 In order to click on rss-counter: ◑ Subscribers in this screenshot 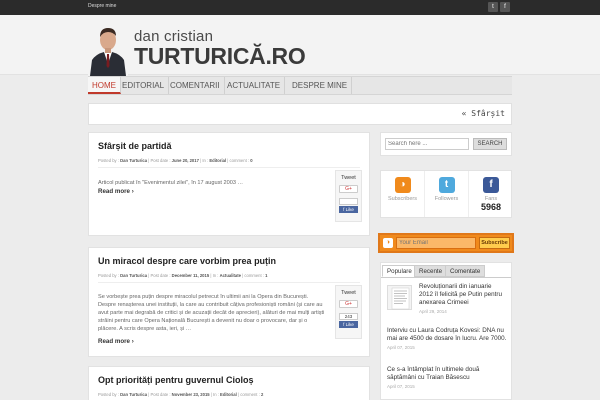, I will do `click(403, 194)`.